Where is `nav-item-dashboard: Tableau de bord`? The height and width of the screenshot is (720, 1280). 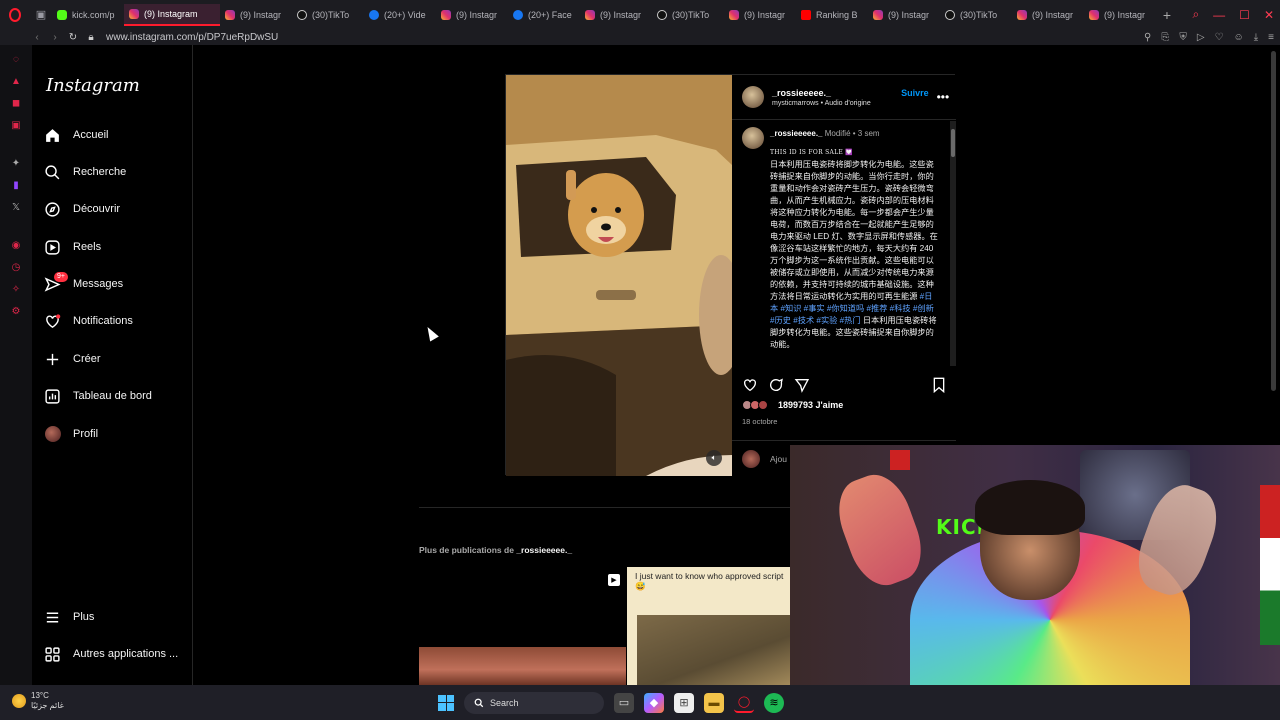 nav-item-dashboard: Tableau de bord is located at coordinates (116, 396).